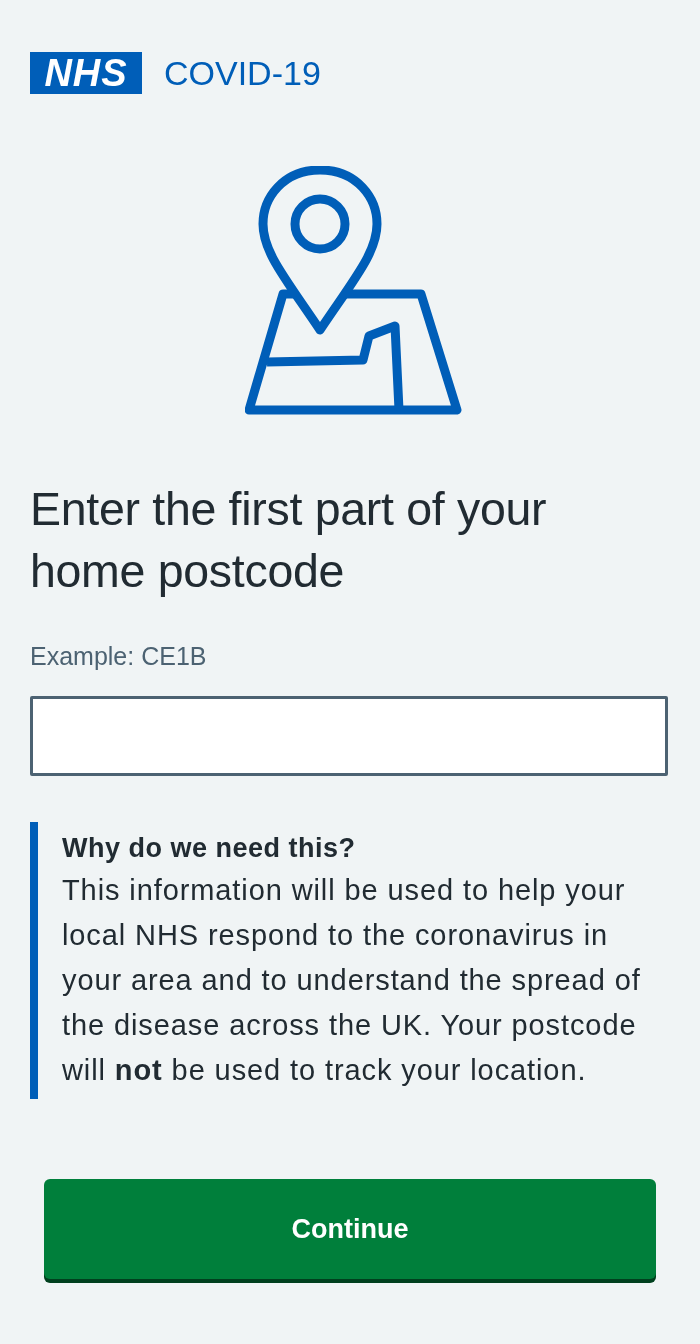  Describe the element at coordinates (242, 73) in the screenshot. I see `app-title: COVID-19` at that location.